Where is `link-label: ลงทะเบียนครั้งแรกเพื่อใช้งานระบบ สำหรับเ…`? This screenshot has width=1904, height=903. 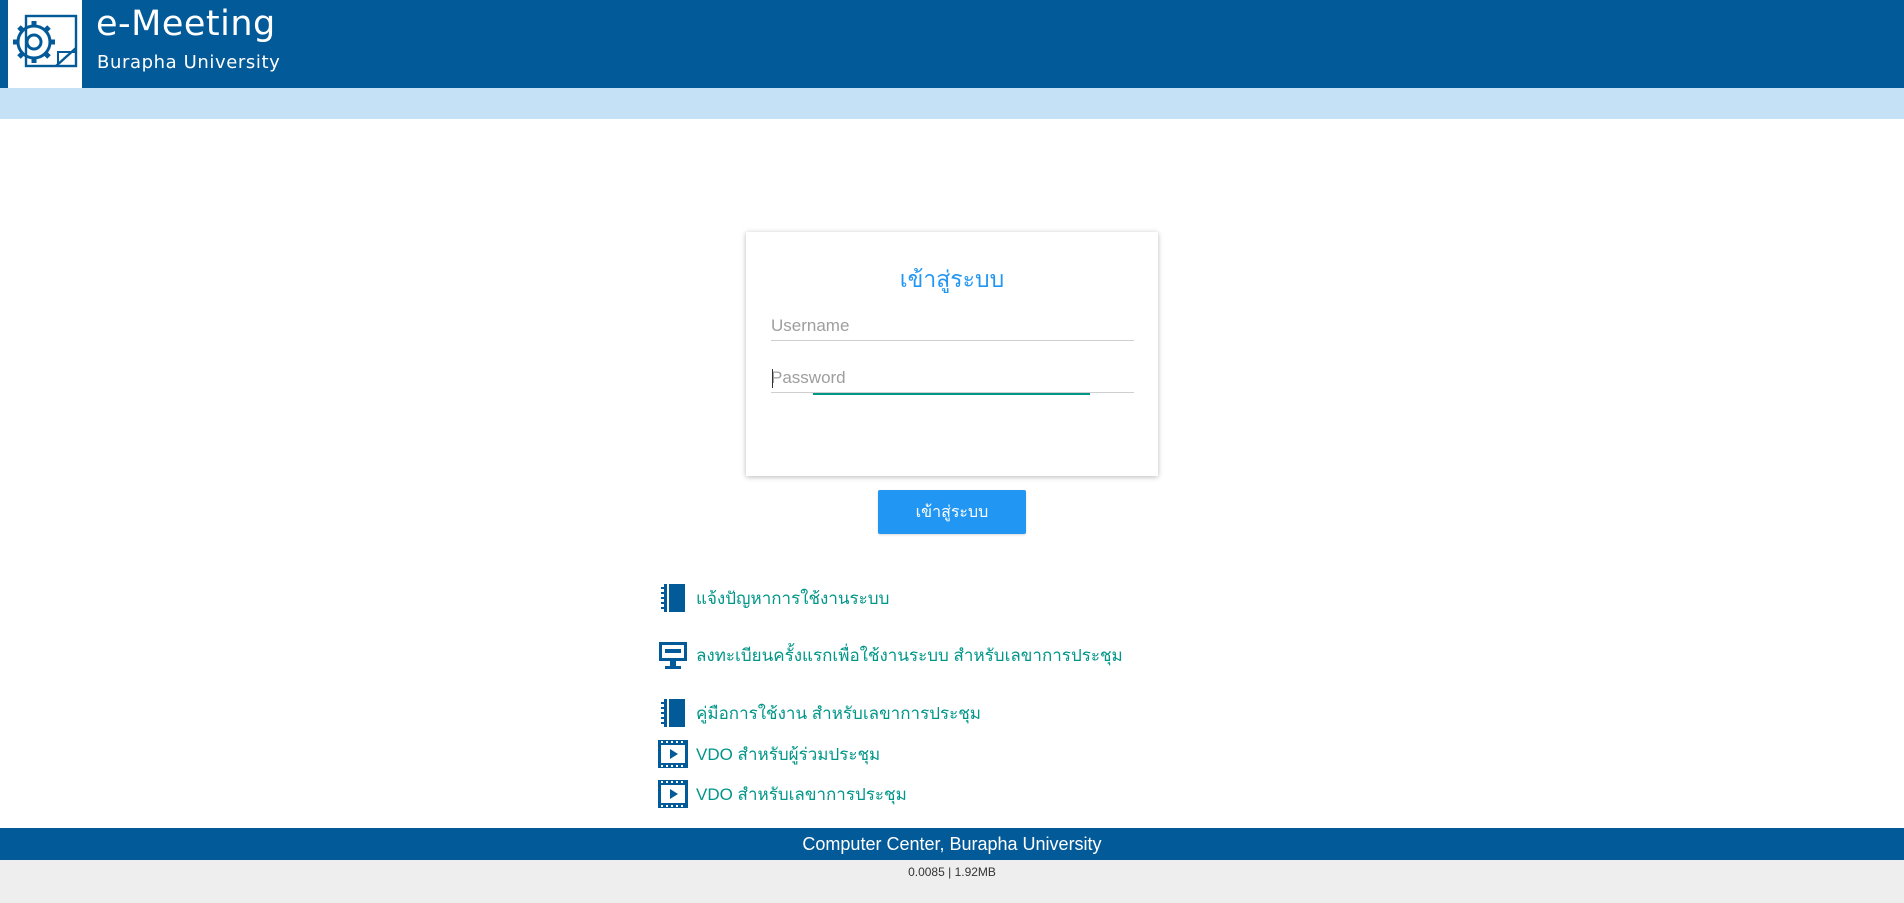
link-label: ลงทะเบียนครั้งแรกเพื่อใช้งานระบบ สำหรับเ… is located at coordinates (909, 655).